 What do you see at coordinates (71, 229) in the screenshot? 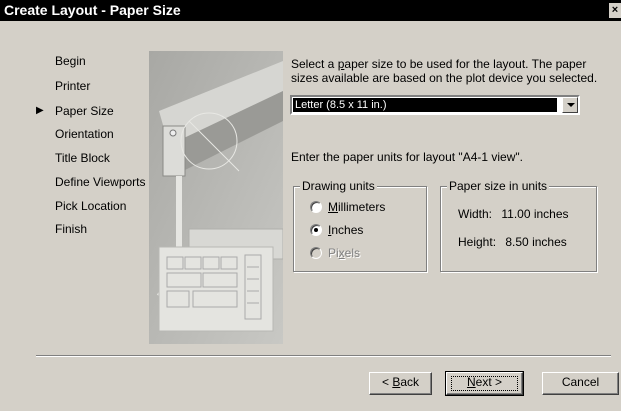
I see `step-finish: Finish` at bounding box center [71, 229].